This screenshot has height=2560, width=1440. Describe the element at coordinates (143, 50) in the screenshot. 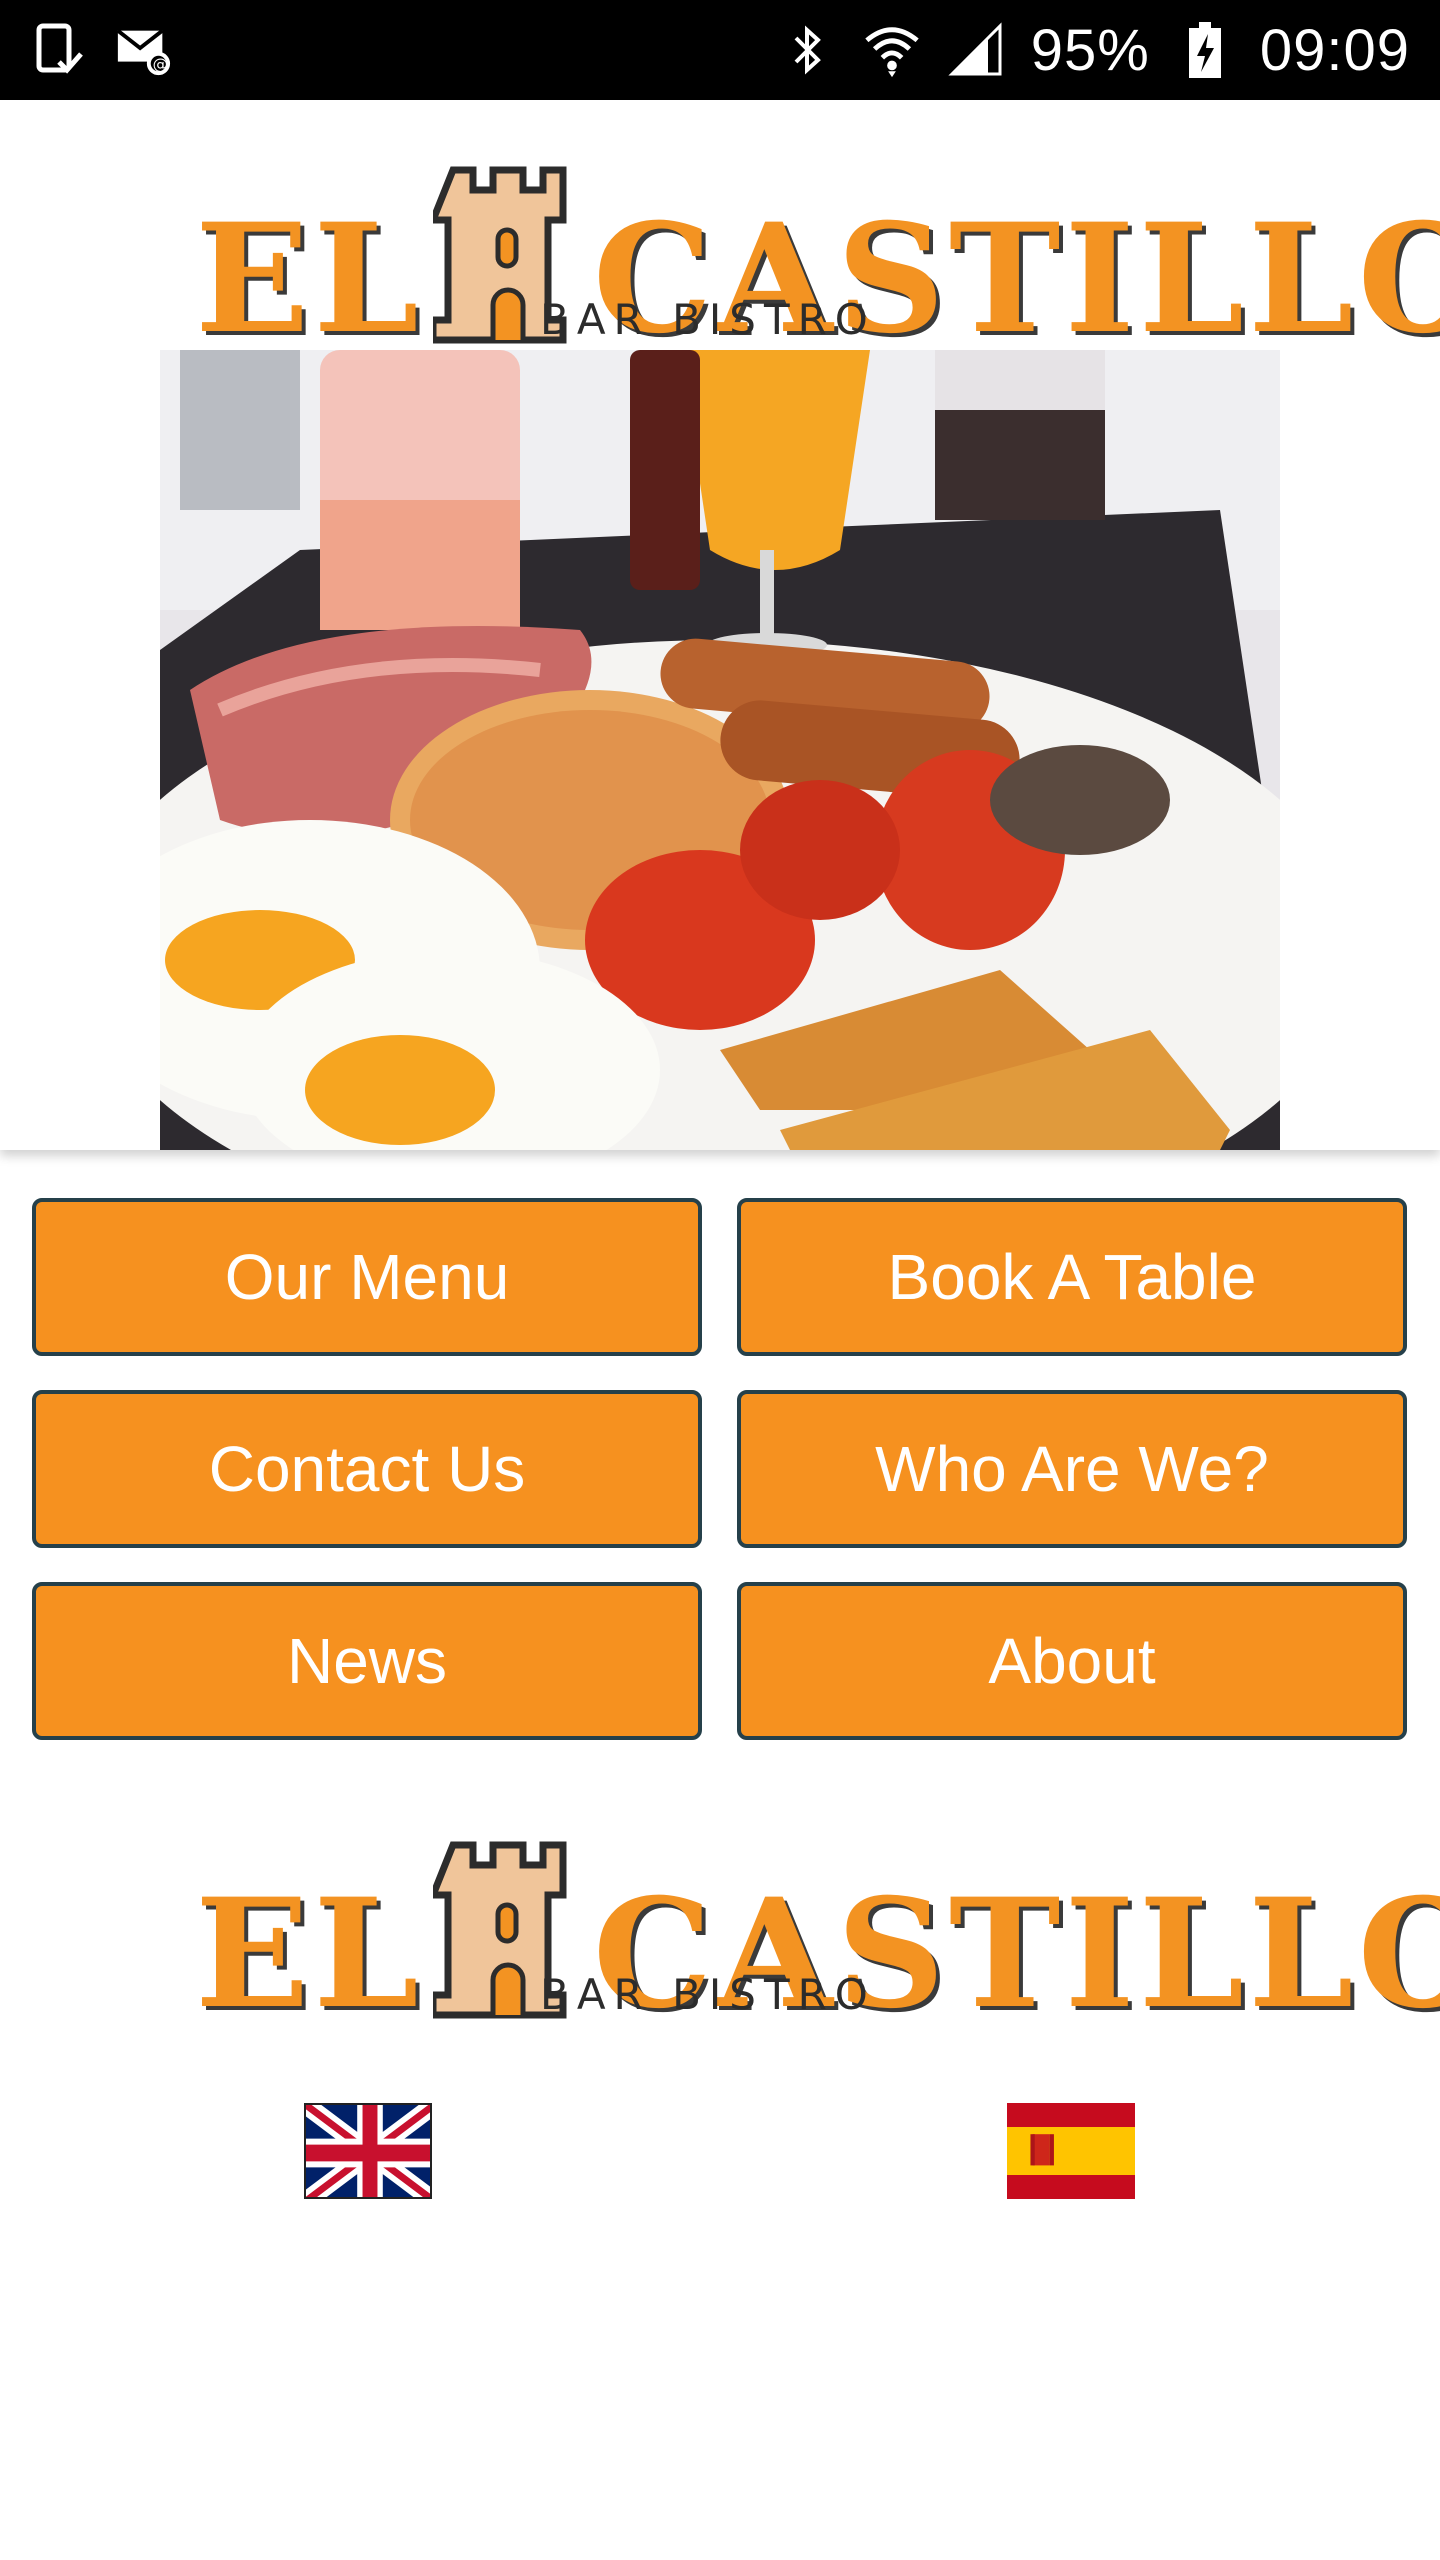

I see `email-icon: @` at that location.